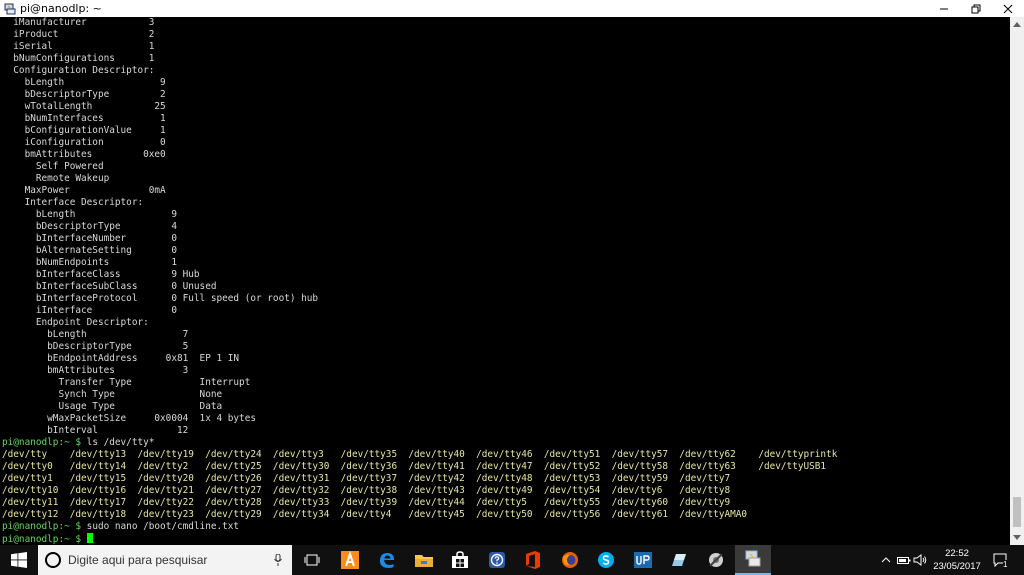 The image size is (1024, 575). Describe the element at coordinates (129, 419) in the screenshot. I see `terminal-line: wMaxPacketSize 0x0004 1x 4 bytes` at that location.